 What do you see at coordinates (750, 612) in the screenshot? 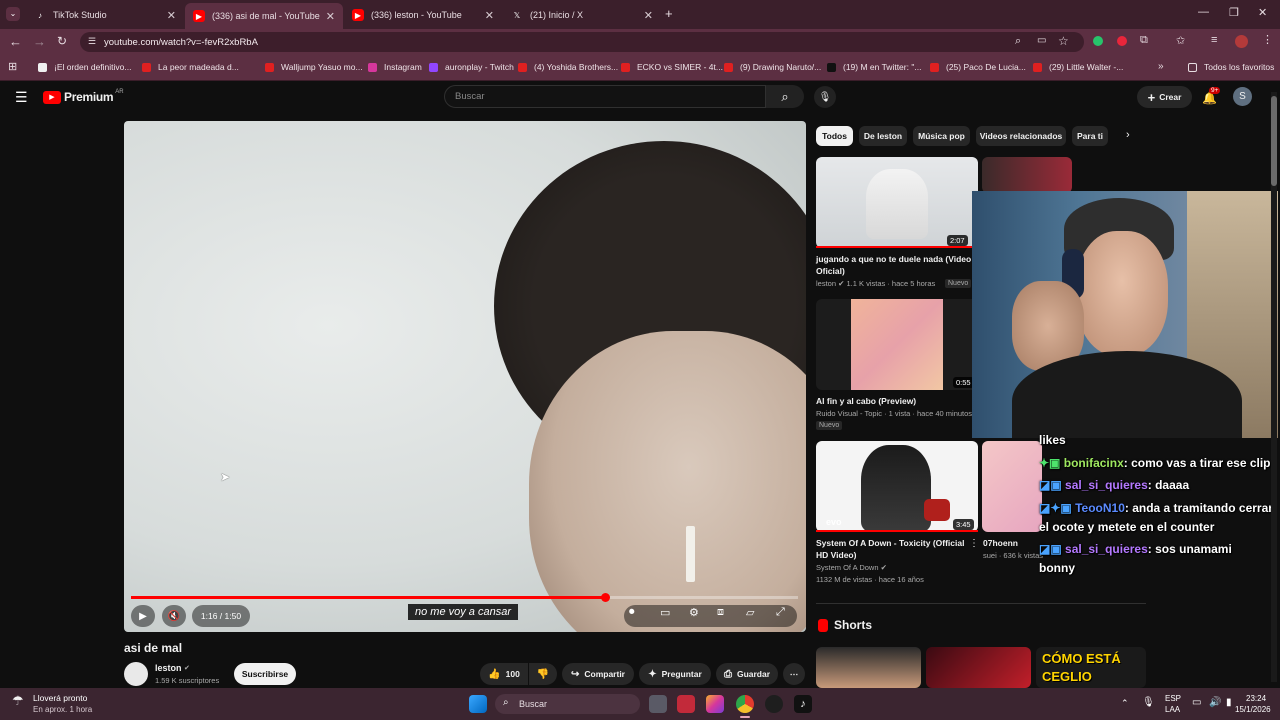
I see `cast-icon: ▱` at bounding box center [750, 612].